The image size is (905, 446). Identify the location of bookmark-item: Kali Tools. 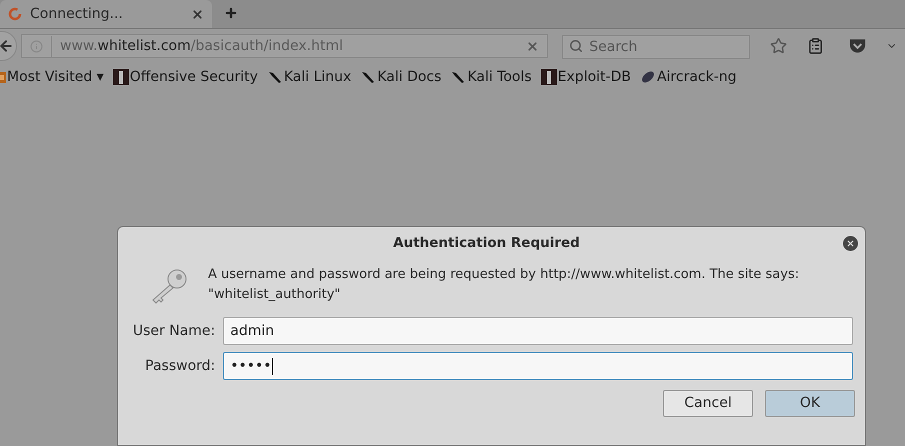
(491, 77).